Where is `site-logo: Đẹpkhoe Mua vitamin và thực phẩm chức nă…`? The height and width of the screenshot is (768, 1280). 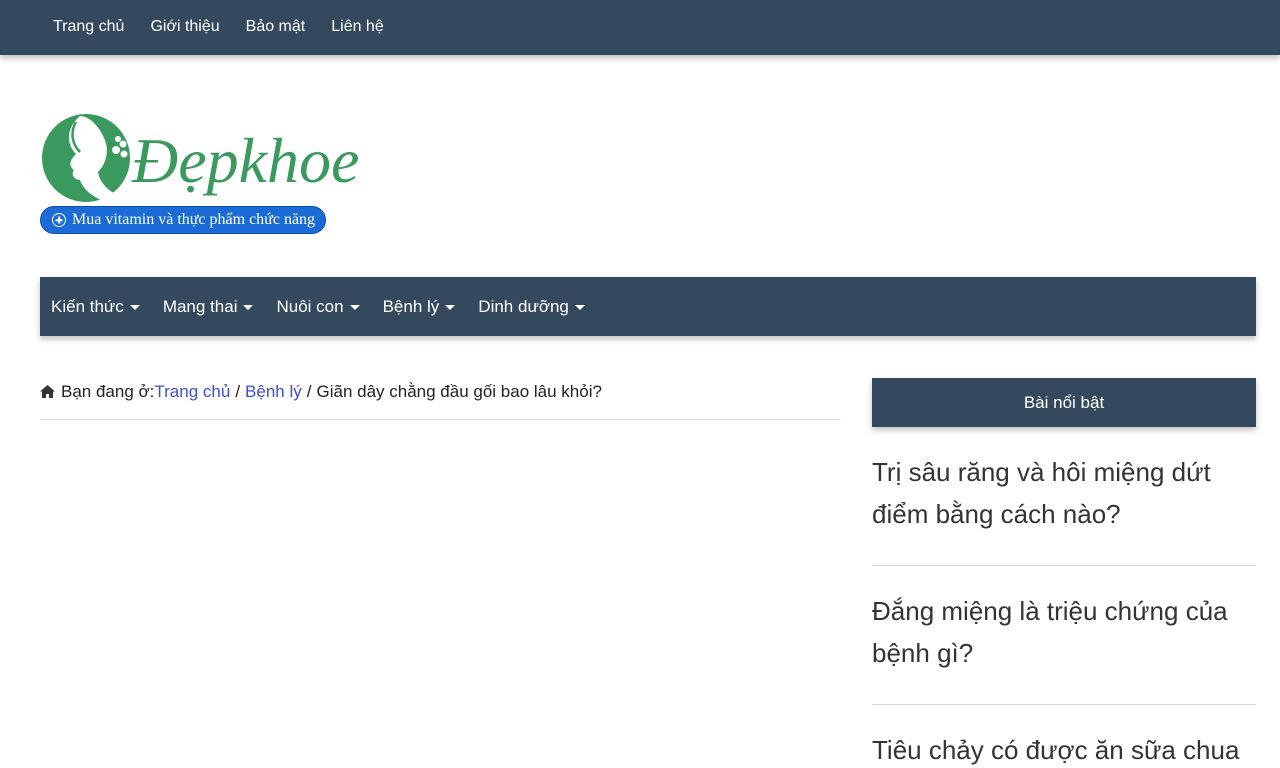
site-logo: Đẹpkhoe Mua vitamin và thực phẩm chức nă… is located at coordinates (210, 175).